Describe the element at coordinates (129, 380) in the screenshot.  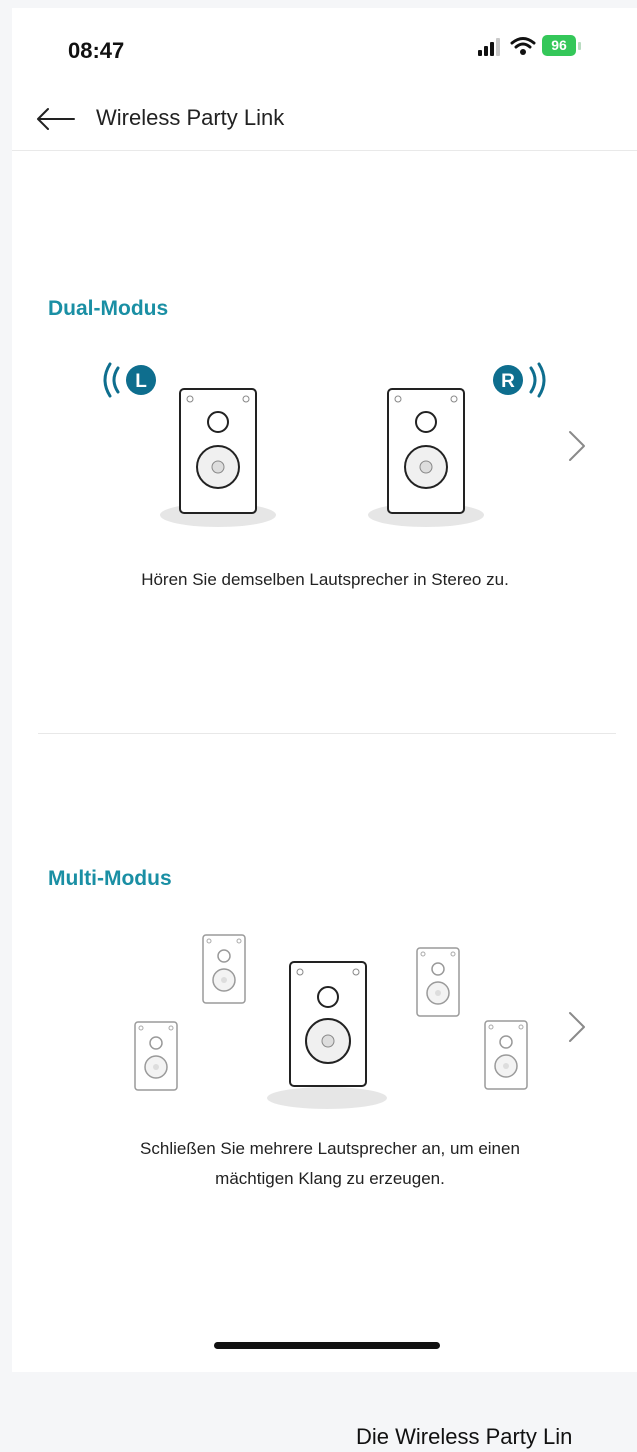
I see `left-badge-waves-icon: L` at that location.